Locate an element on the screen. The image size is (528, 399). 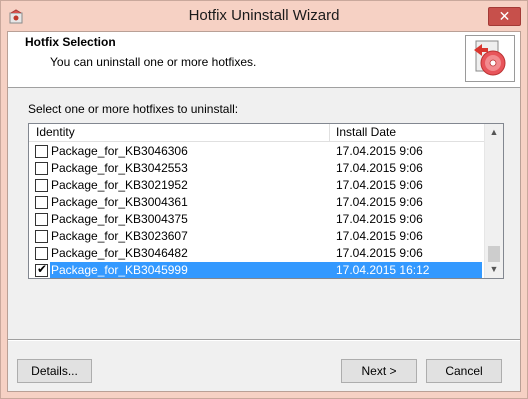
scroll-up-arrow-icon: ▲ is located at coordinates (494, 132).